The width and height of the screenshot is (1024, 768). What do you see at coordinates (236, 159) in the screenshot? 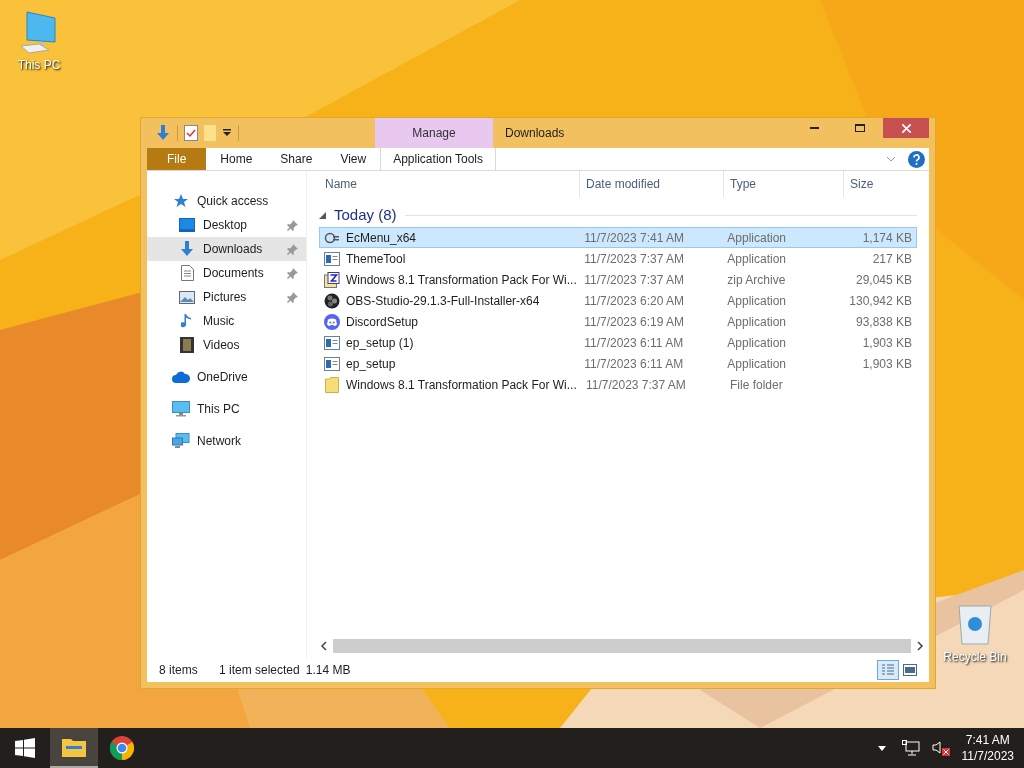
I see `ribbon-tab: Home` at bounding box center [236, 159].